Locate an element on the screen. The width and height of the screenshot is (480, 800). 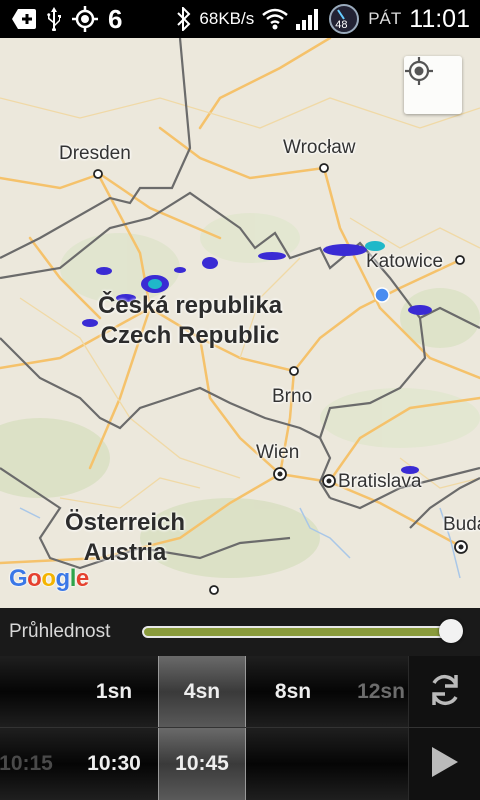
refresh-button is located at coordinates (444, 692).